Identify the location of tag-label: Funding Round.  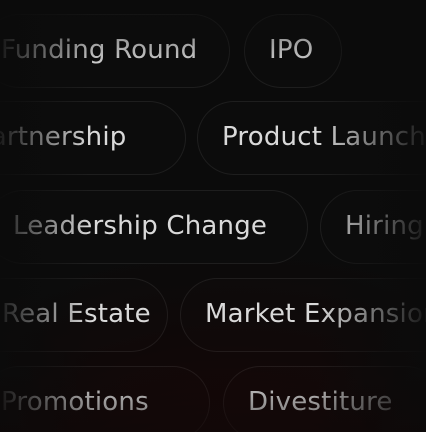
(99, 50).